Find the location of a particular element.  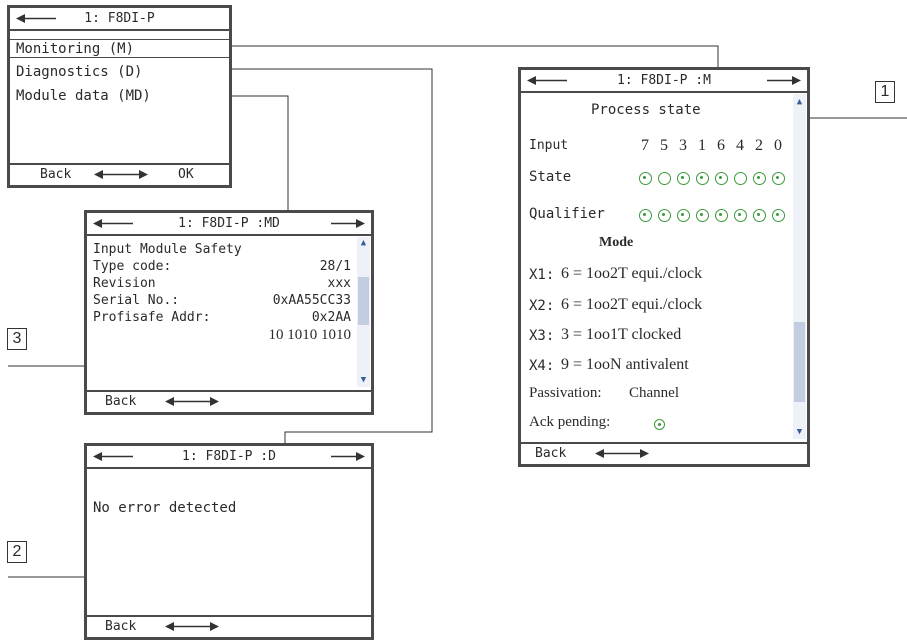

md-profisafe-value: 0x2AA is located at coordinates (331, 317).